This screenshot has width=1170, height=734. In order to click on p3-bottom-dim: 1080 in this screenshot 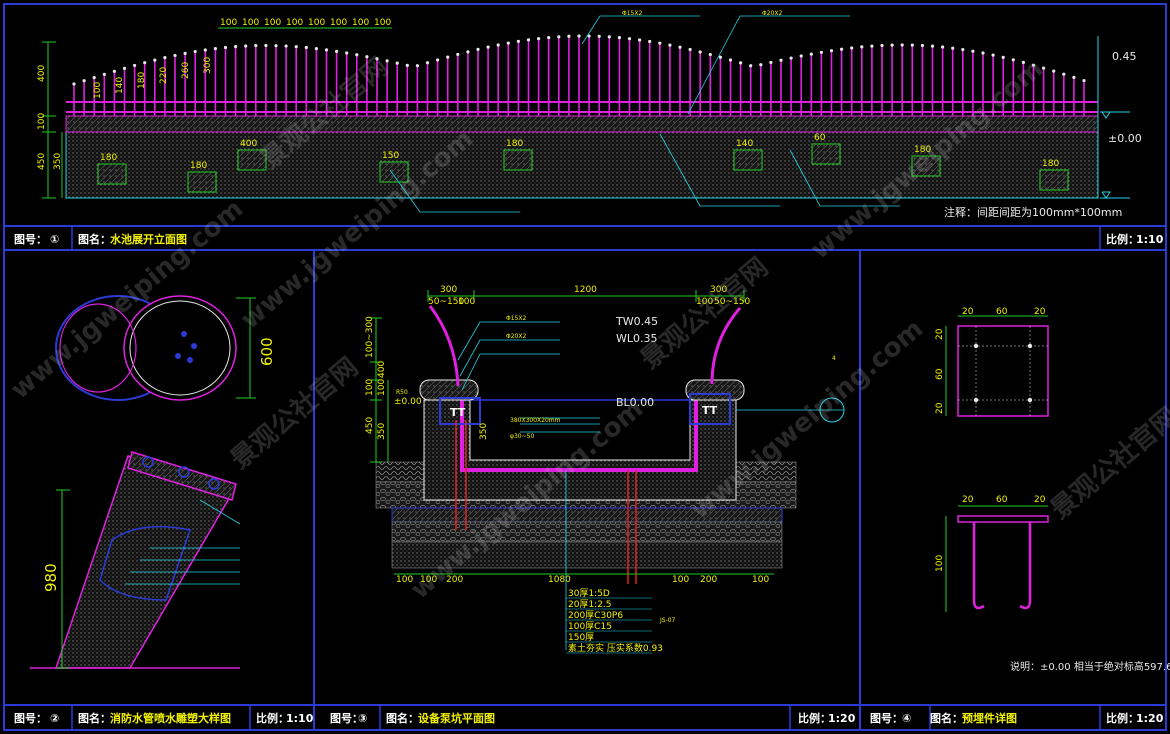, I will do `click(559, 580)`.